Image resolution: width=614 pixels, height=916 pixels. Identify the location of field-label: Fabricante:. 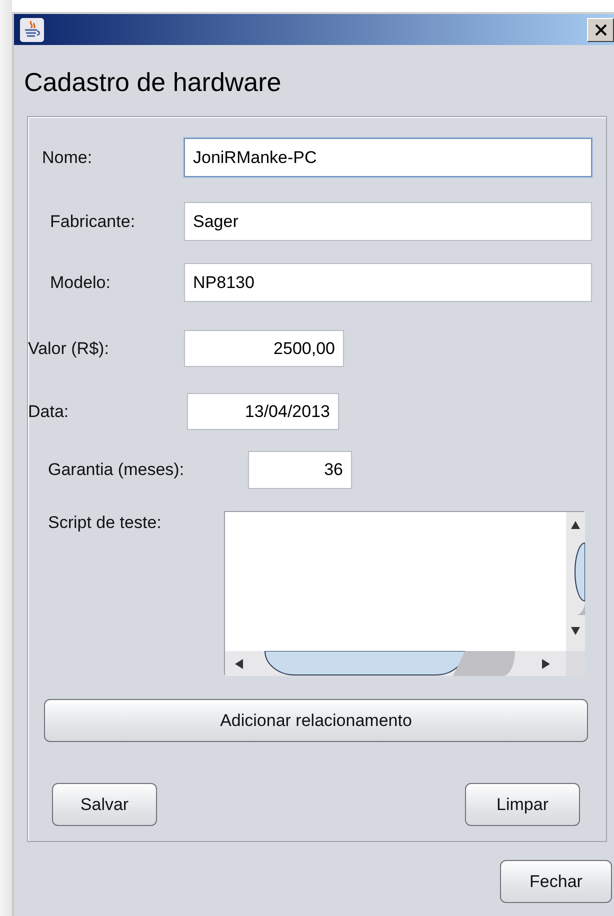
(93, 222).